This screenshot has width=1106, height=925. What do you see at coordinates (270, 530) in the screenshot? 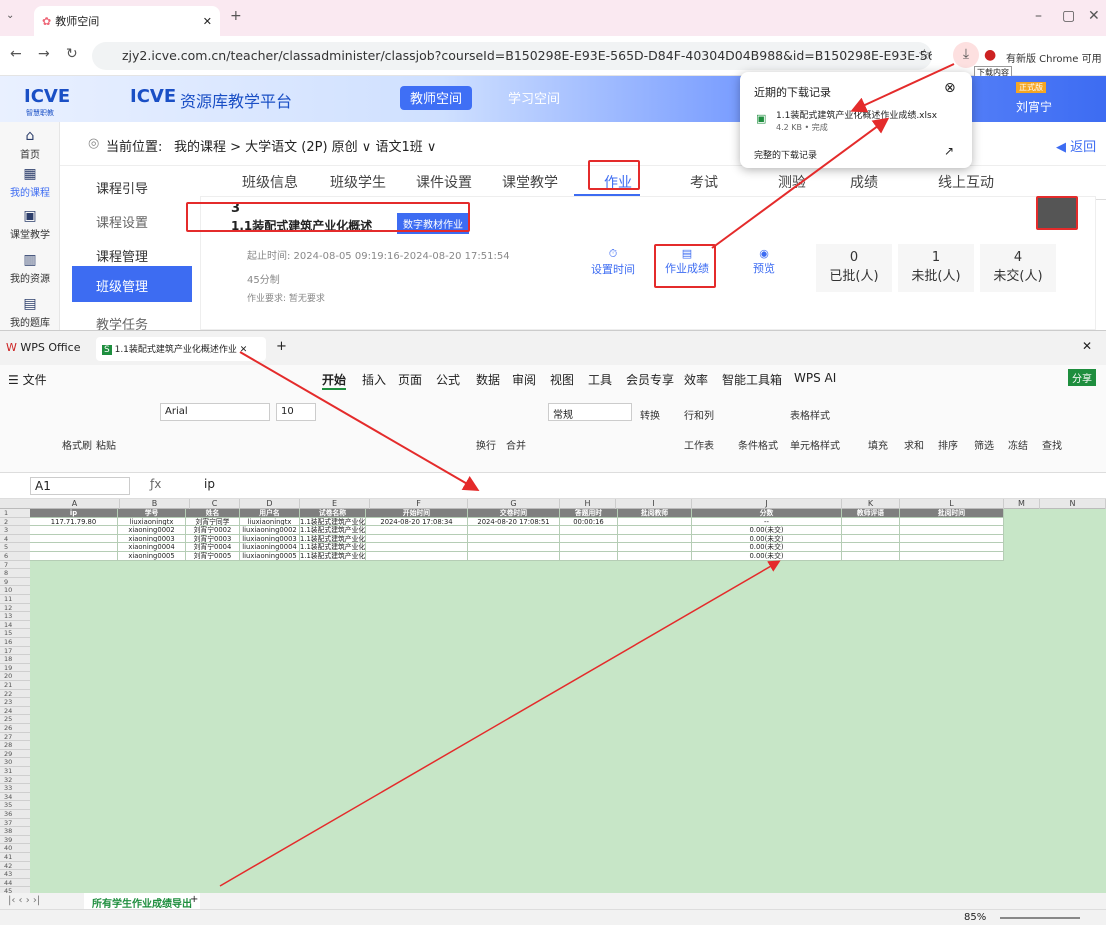
I see `data-cell: liuxiaoning0002` at bounding box center [270, 530].